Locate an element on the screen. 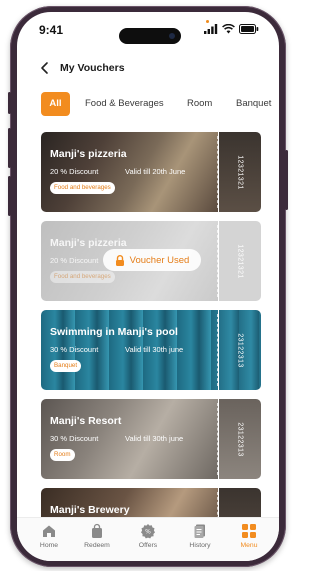  tab-room: Room is located at coordinates (199, 104).